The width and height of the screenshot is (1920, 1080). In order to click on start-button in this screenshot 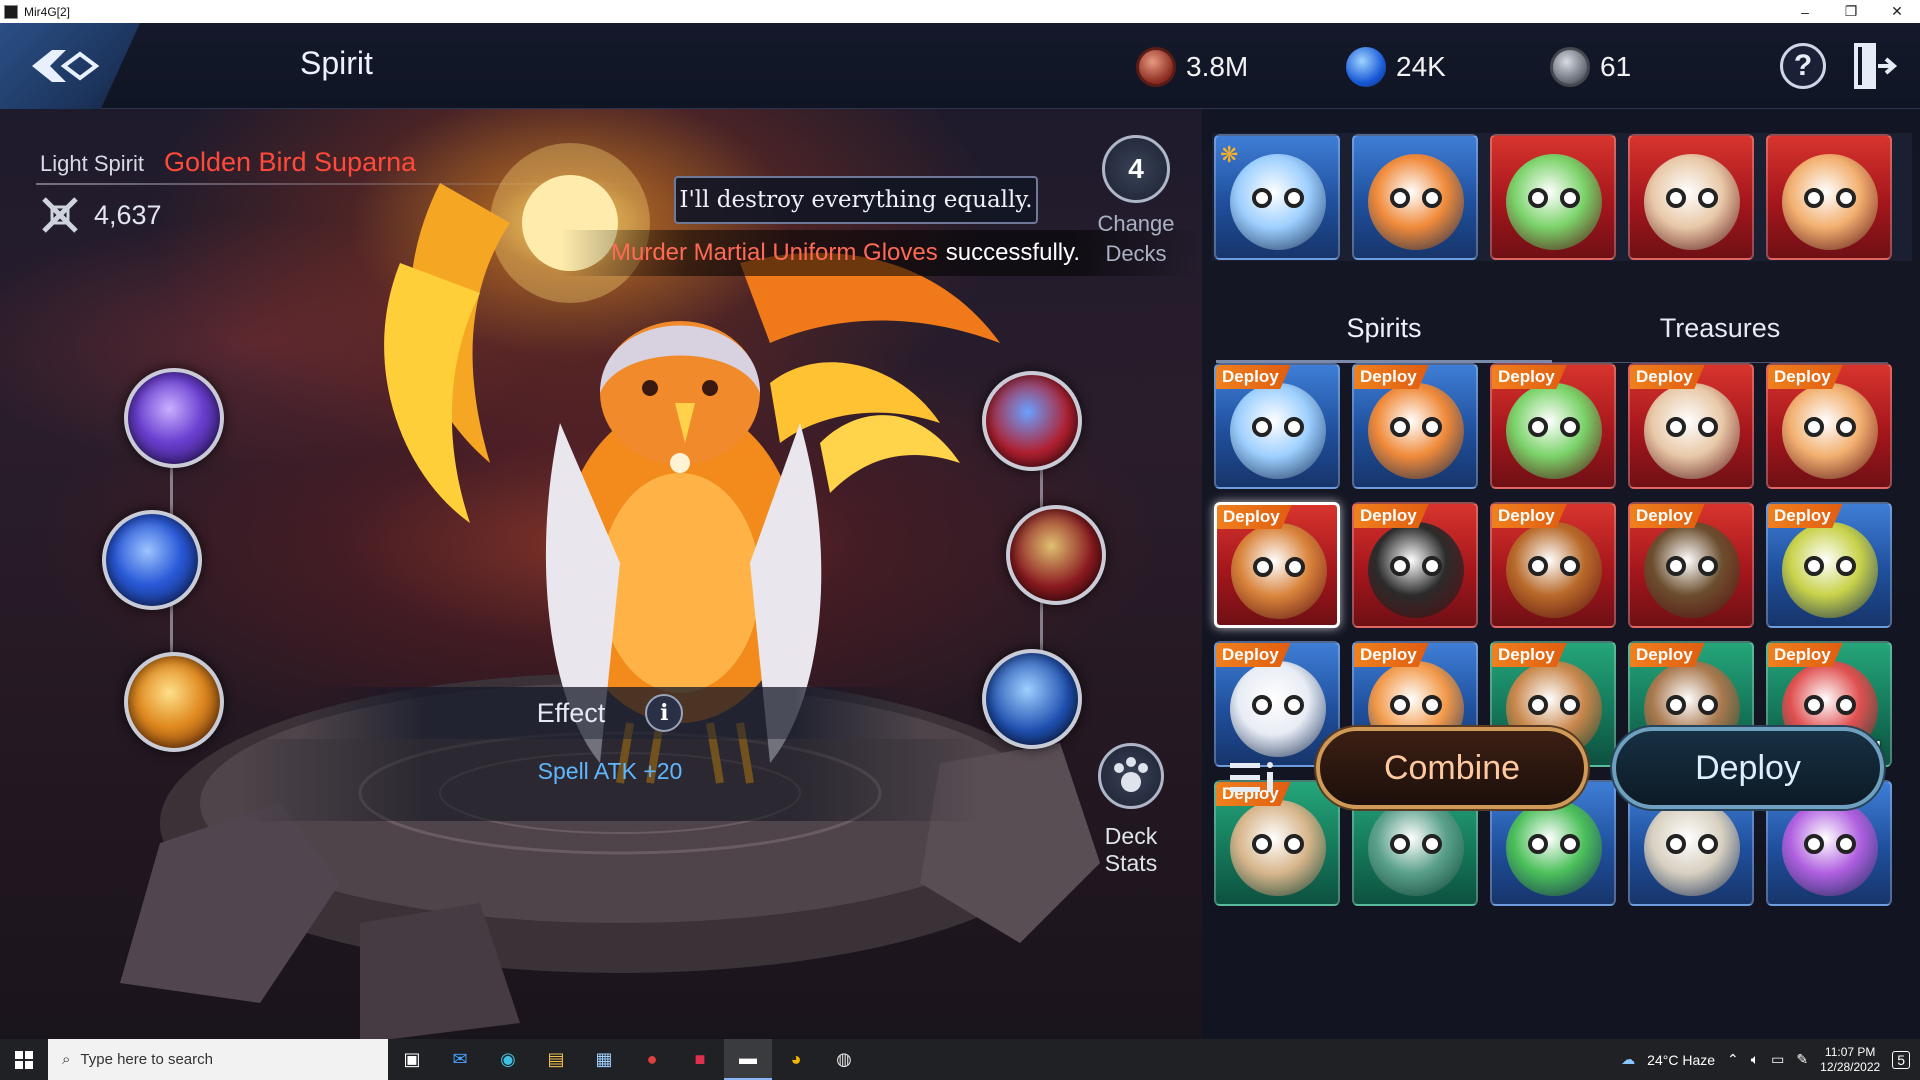, I will do `click(24, 1059)`.